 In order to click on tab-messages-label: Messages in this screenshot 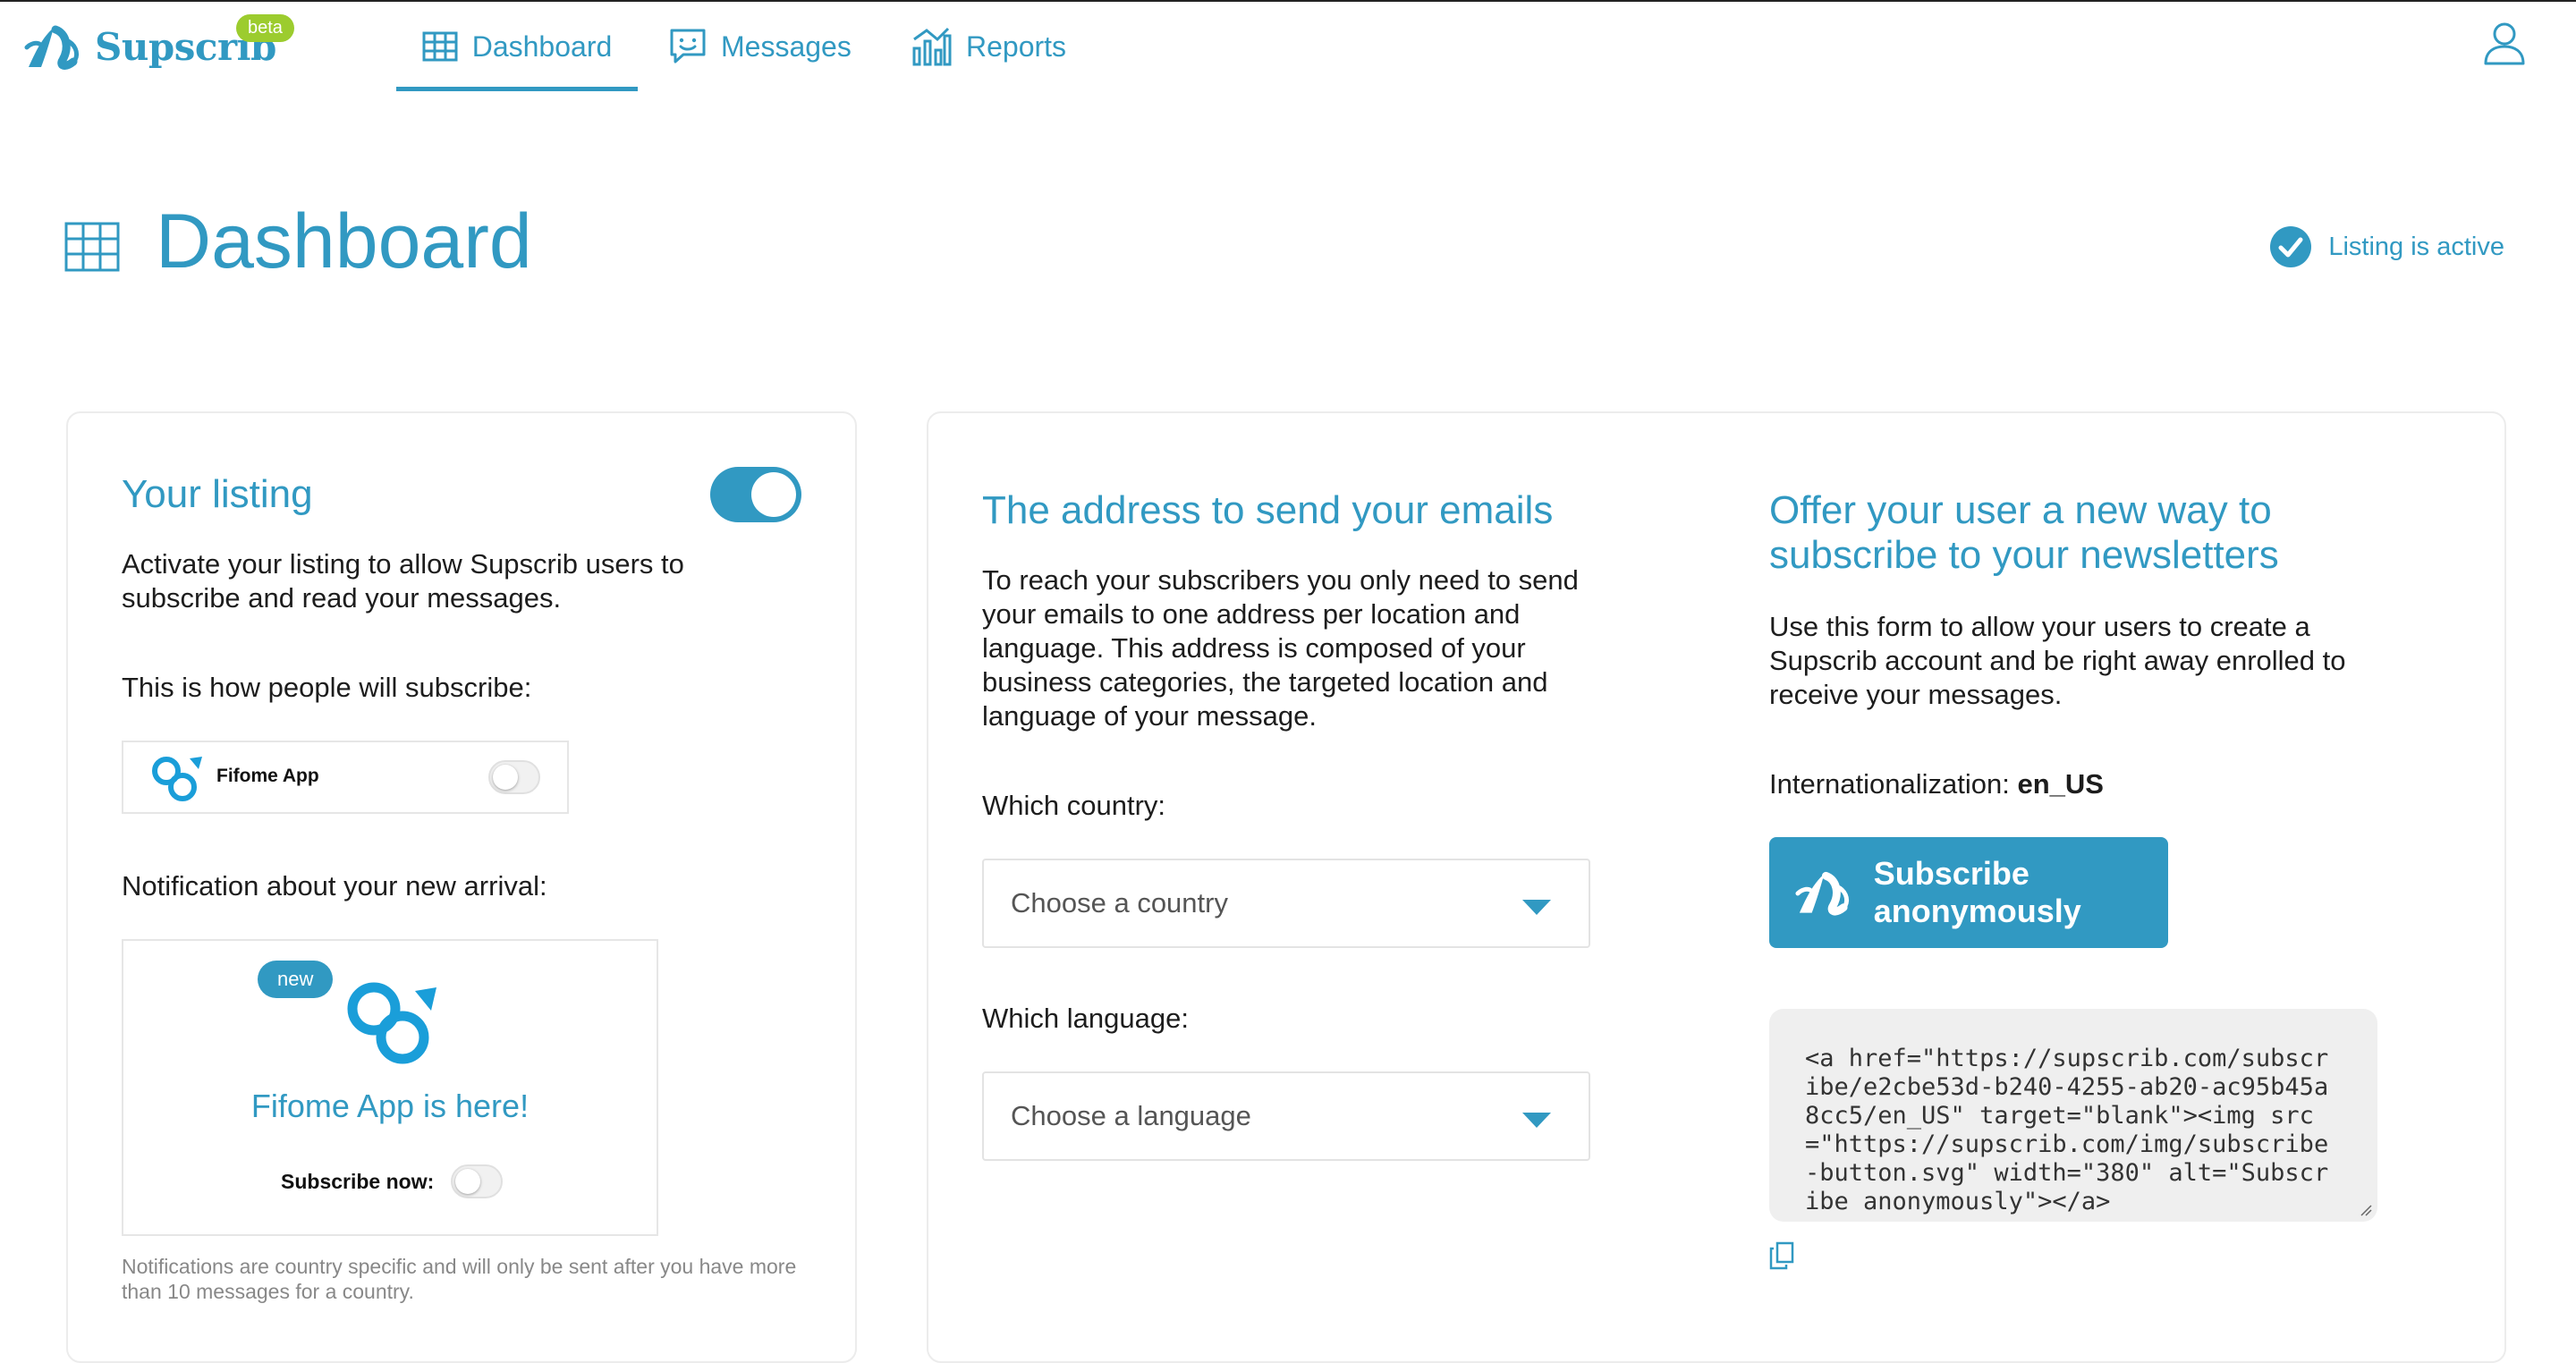, I will do `click(786, 47)`.